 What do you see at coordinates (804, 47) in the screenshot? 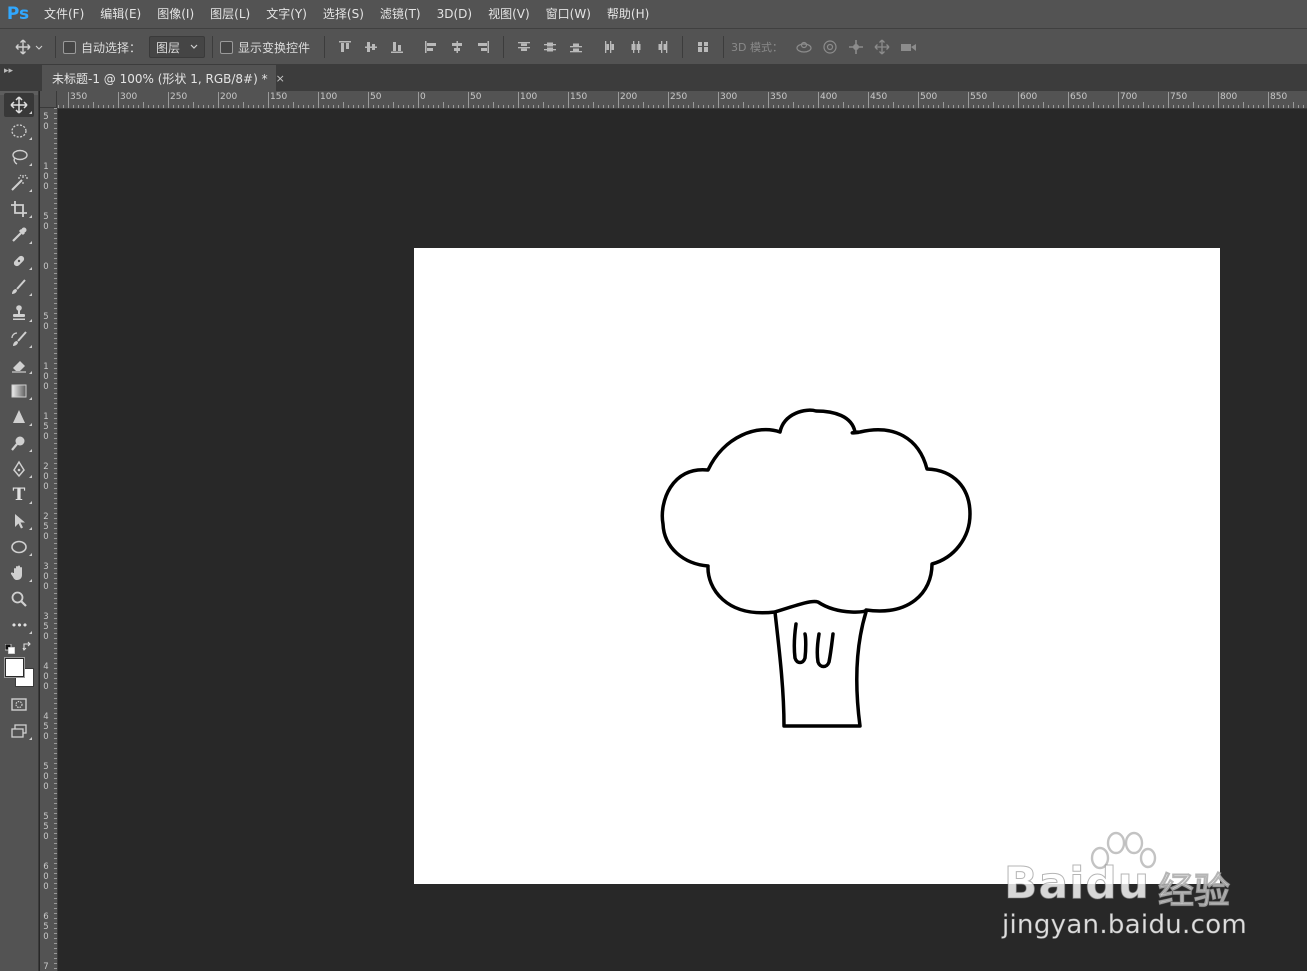
I see `3d-orbit-icon` at bounding box center [804, 47].